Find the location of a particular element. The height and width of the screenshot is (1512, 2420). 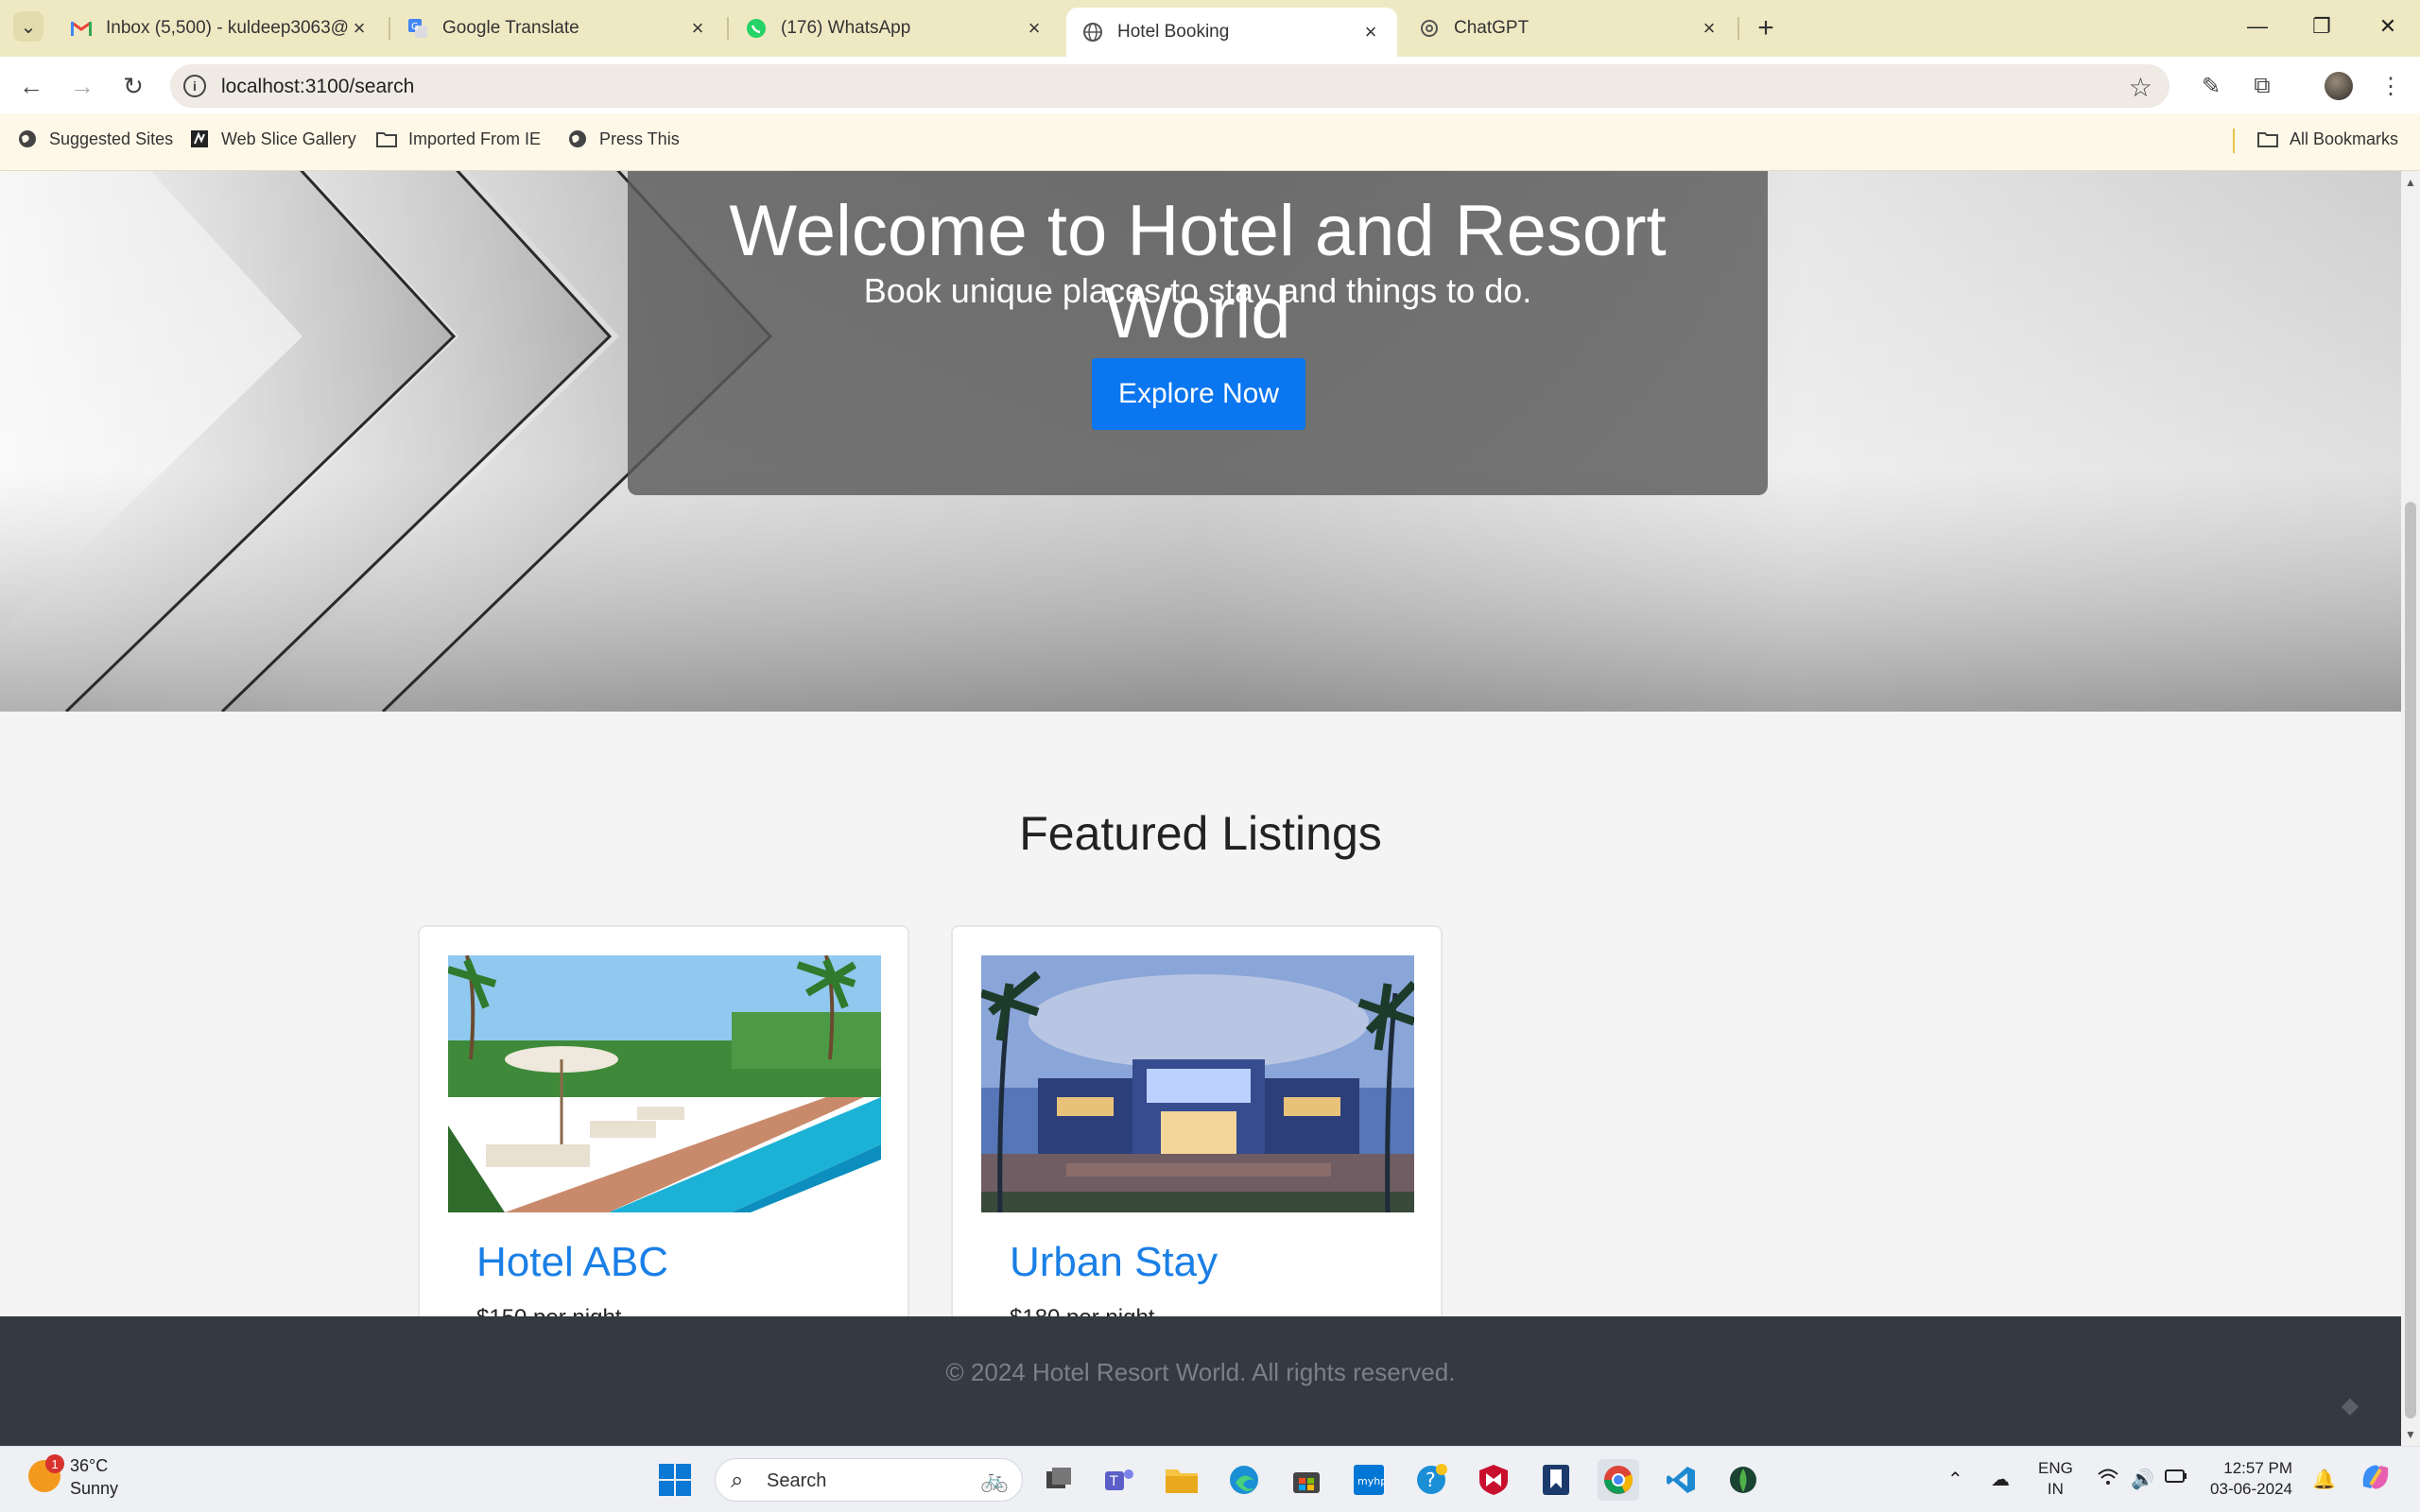

bookmark-press-this: Press This is located at coordinates (623, 139).